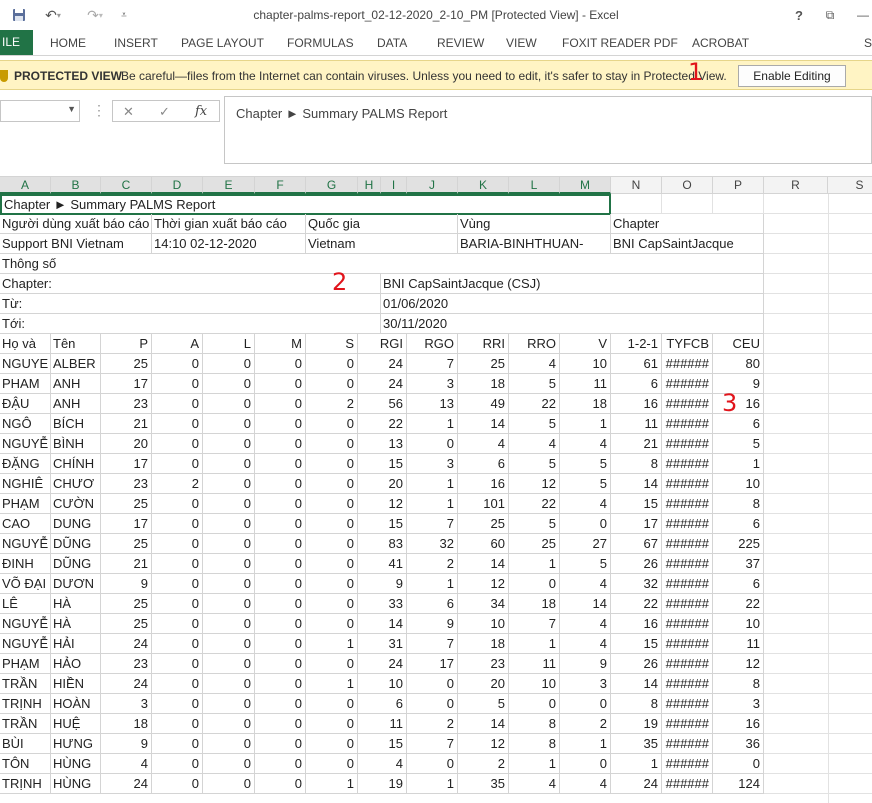  I want to click on table-cell: HOÀN, so click(76, 704).